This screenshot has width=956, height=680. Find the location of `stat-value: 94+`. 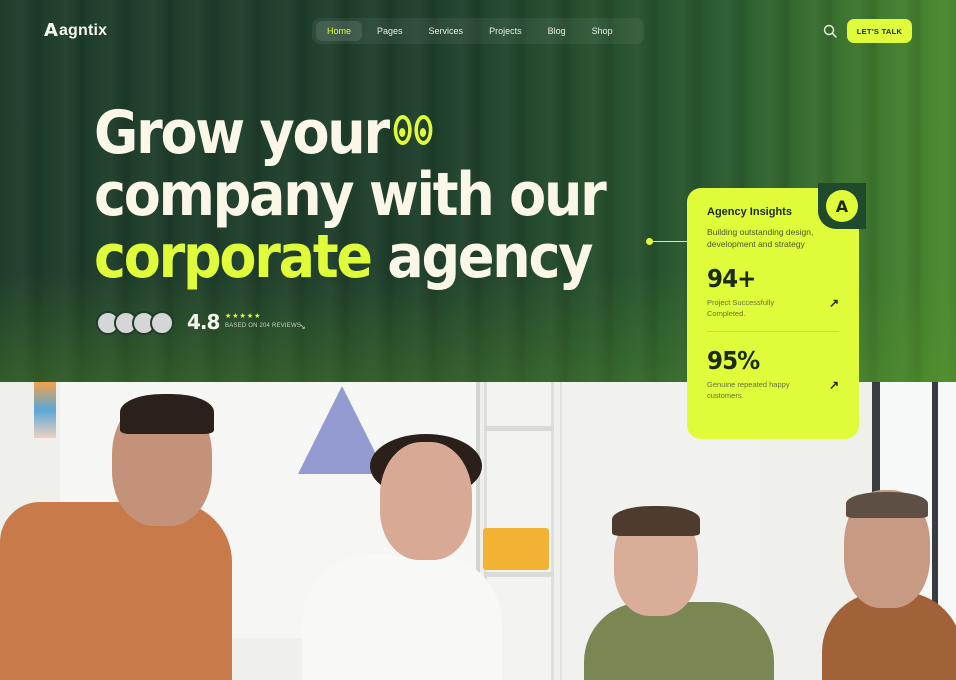

stat-value: 94+ is located at coordinates (731, 278).